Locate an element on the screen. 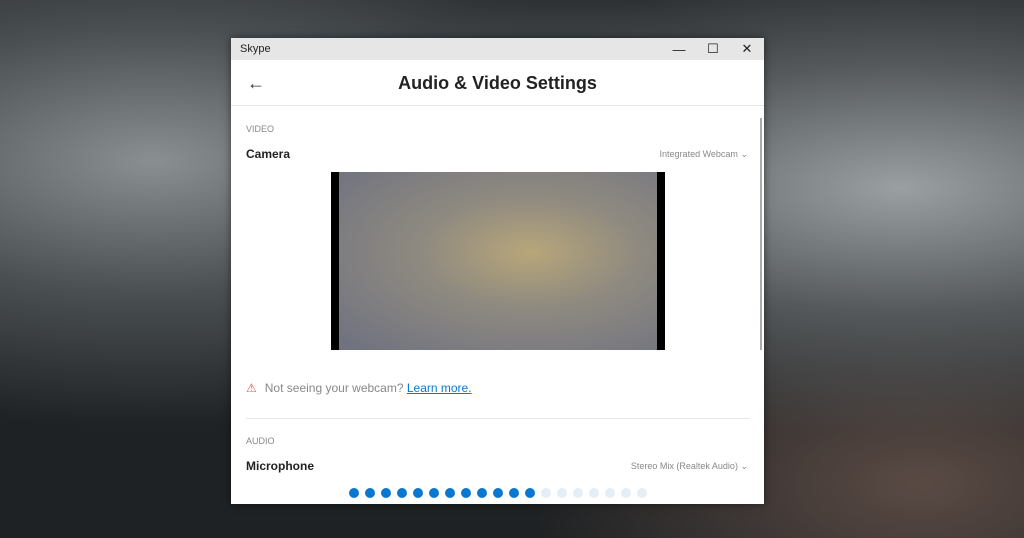 The image size is (1024, 538). audio-section-heading: AUDIO is located at coordinates (260, 441).